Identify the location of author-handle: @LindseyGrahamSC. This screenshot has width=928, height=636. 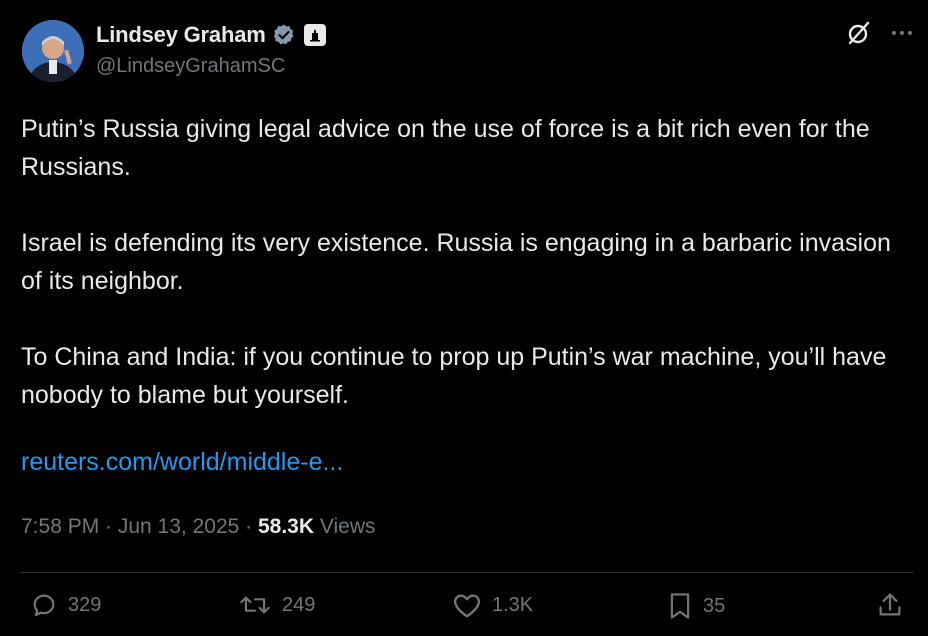
(190, 66).